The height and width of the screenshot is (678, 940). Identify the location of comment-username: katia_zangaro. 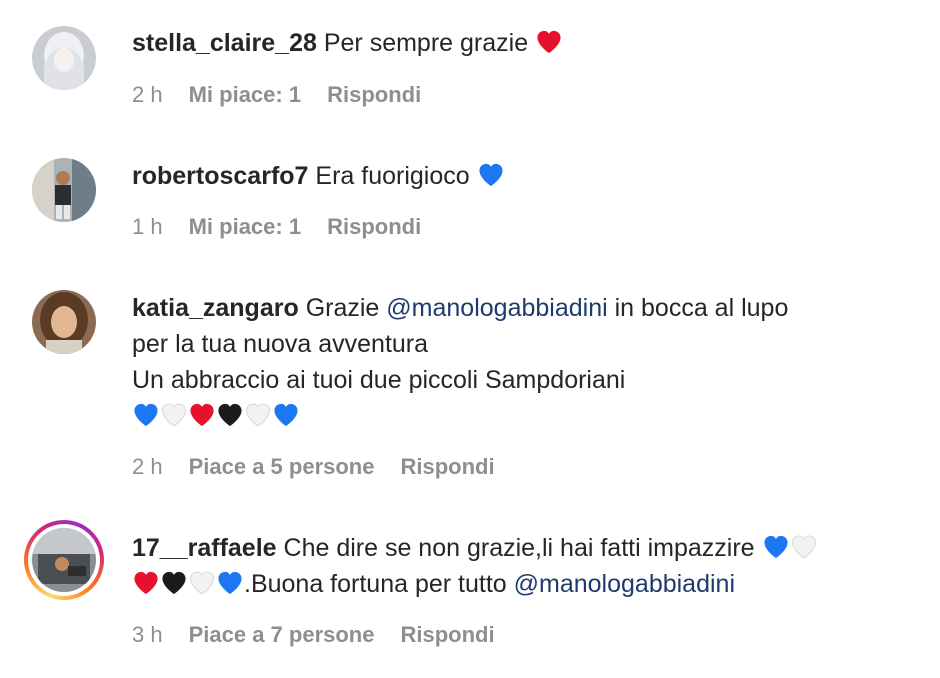
(215, 308).